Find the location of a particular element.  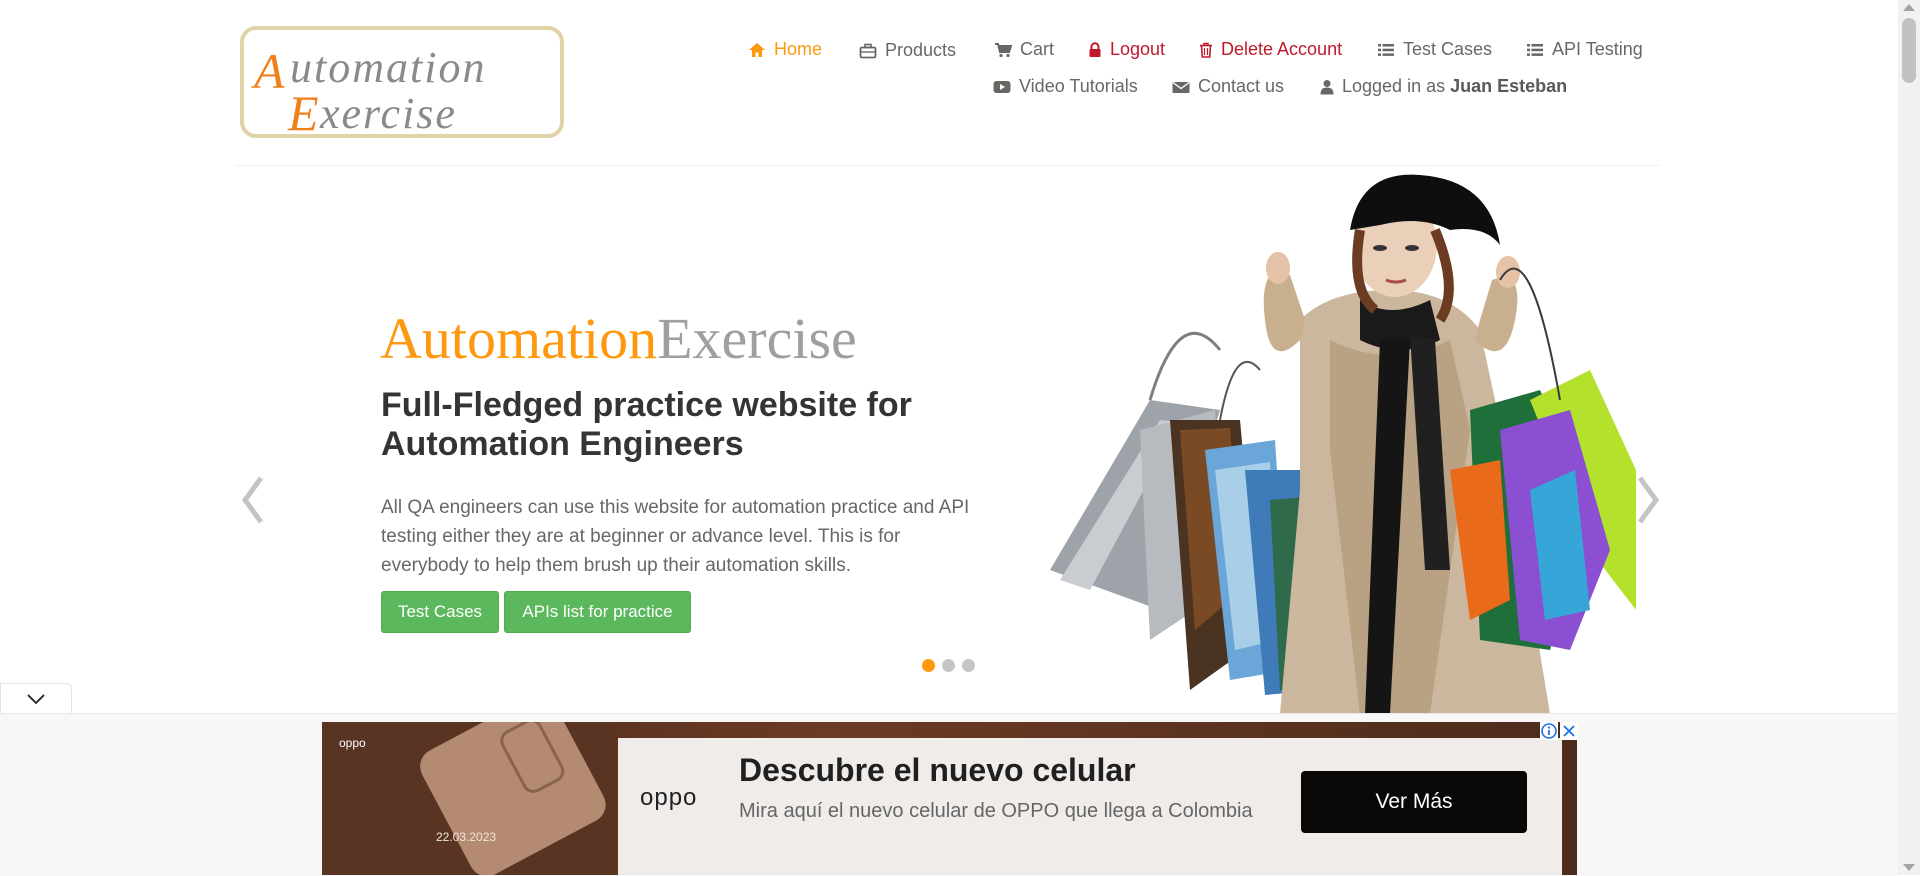

nav-products: Products is located at coordinates (907, 50).